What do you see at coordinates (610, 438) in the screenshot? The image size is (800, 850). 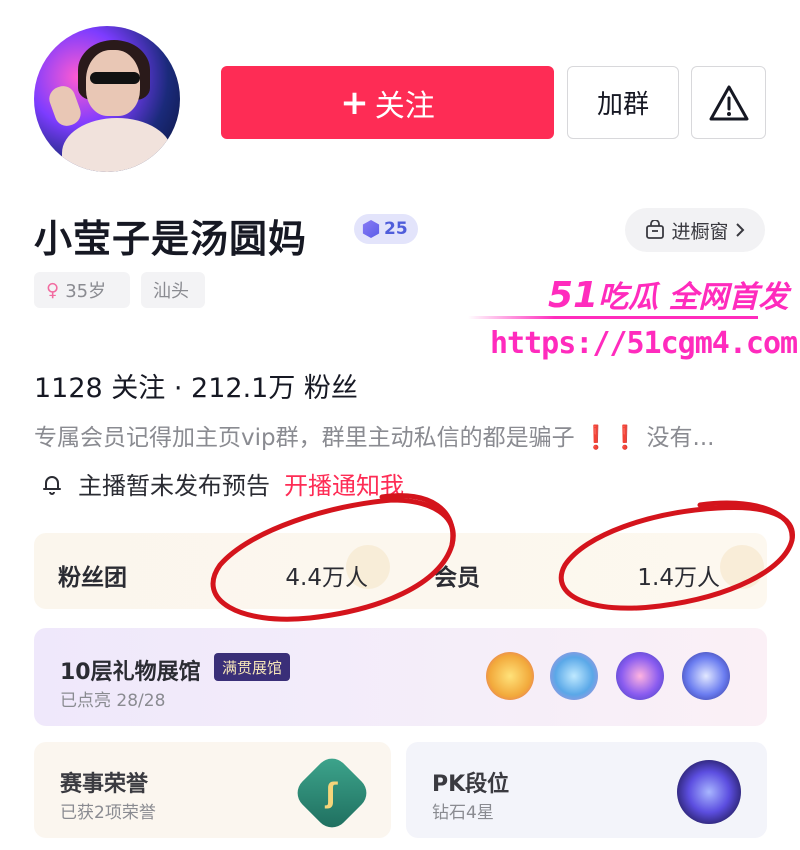 I see `bio-exclamation: ❗❗` at bounding box center [610, 438].